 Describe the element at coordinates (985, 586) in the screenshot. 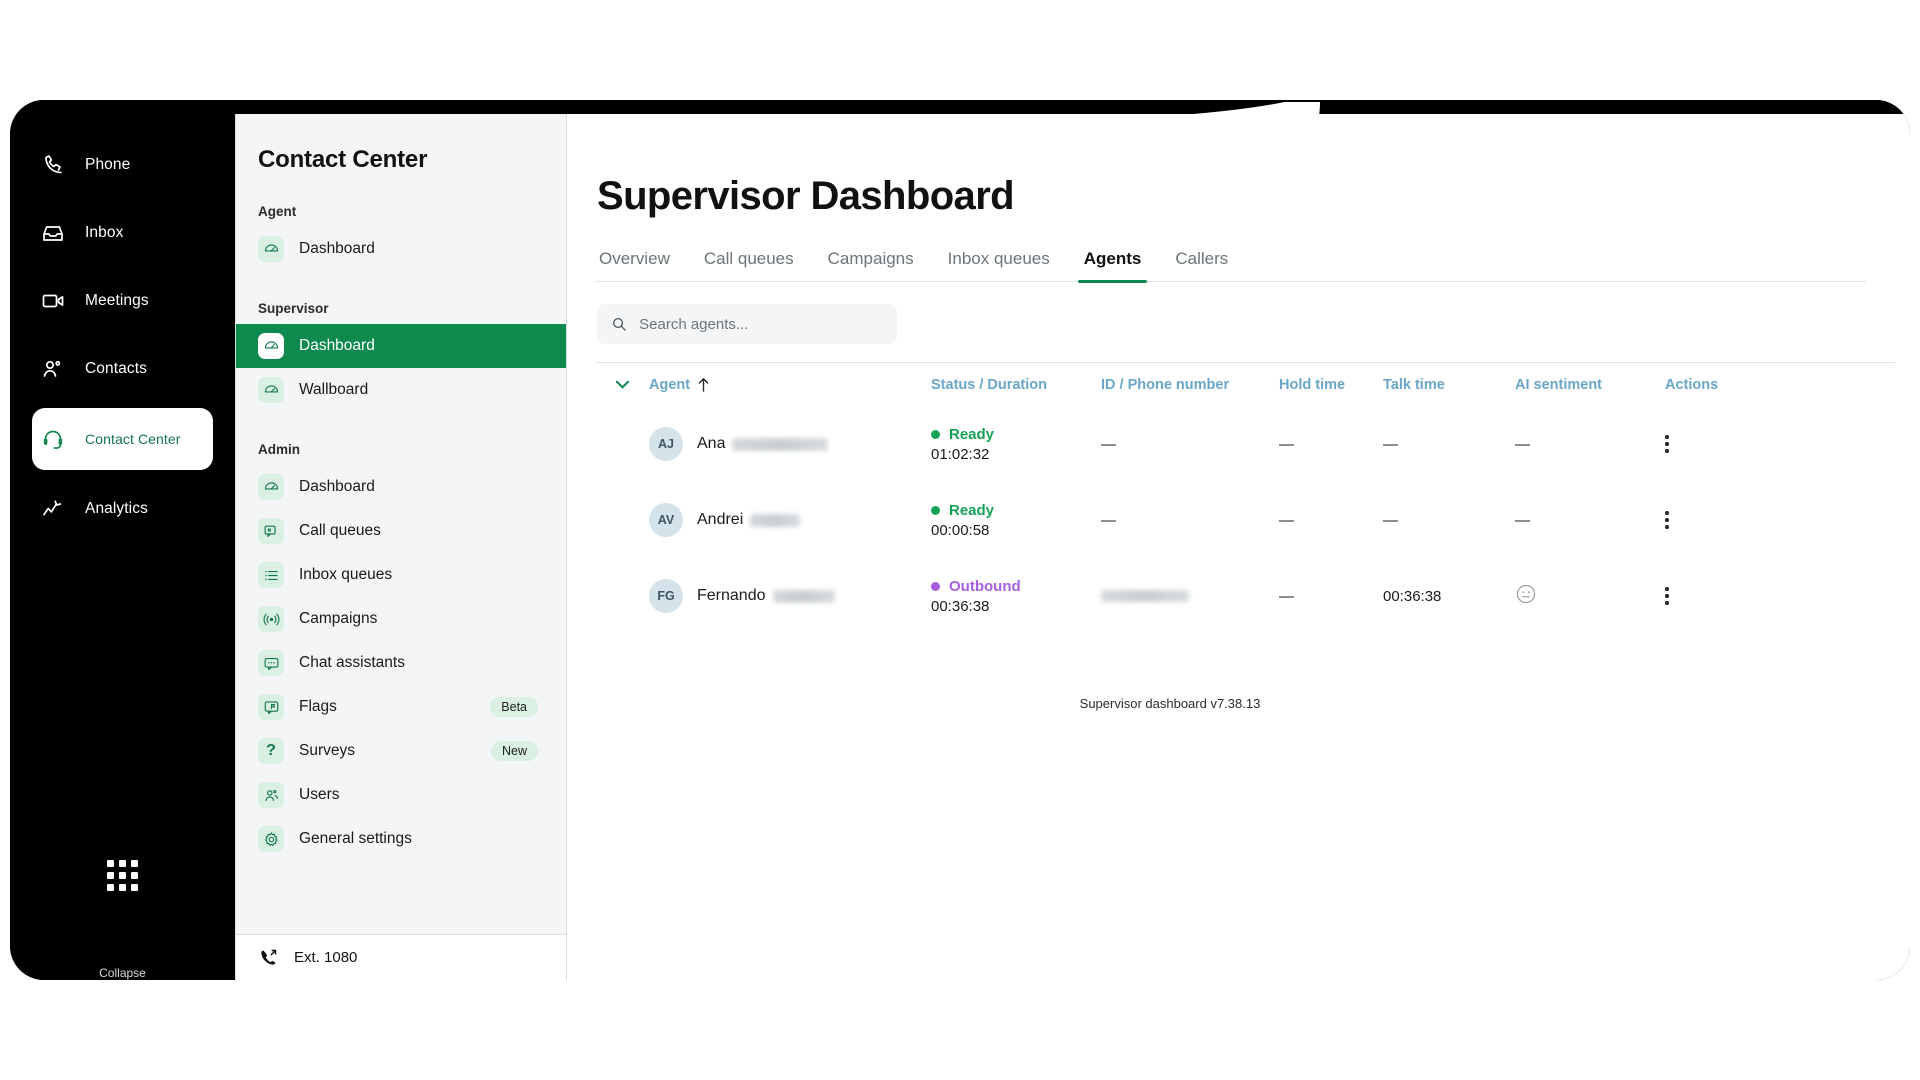

I see `status-label: Outbound` at that location.